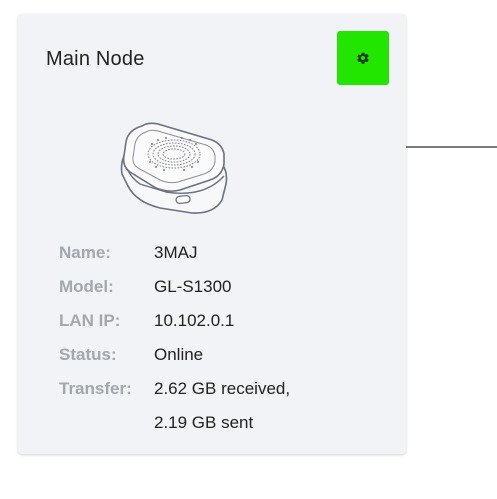 The width and height of the screenshot is (497, 499). What do you see at coordinates (86, 286) in the screenshot?
I see `info-label: Model:` at bounding box center [86, 286].